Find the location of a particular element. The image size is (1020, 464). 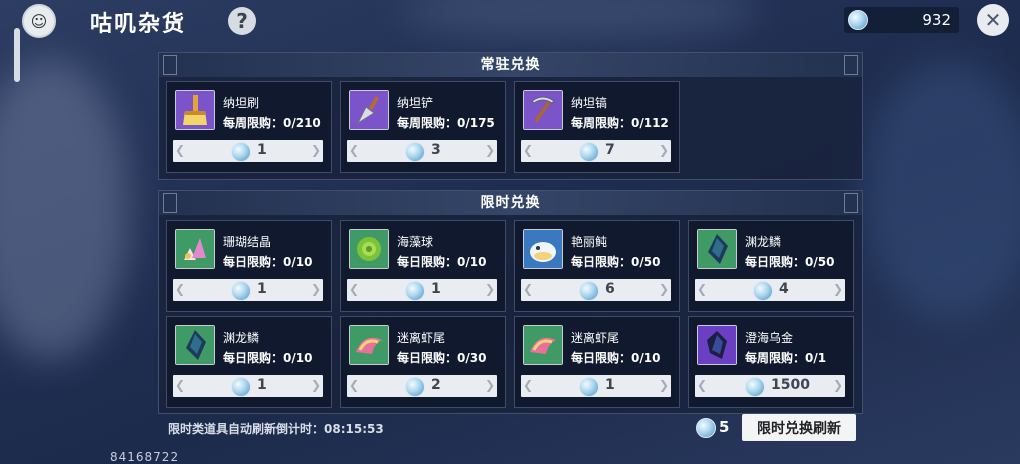

item-price: 6 is located at coordinates (610, 289).